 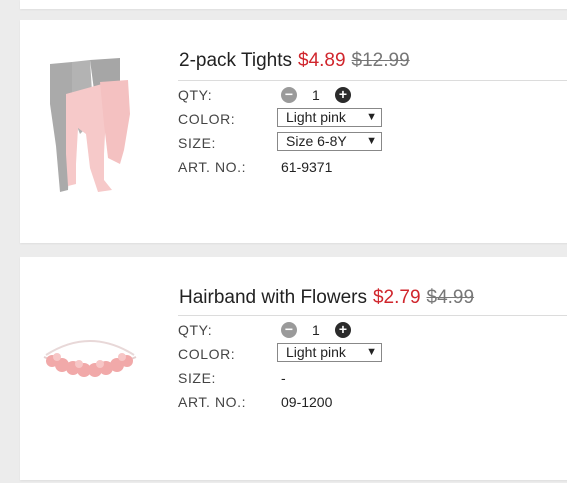 What do you see at coordinates (307, 167) in the screenshot?
I see `art-no-value: 61-9371` at bounding box center [307, 167].